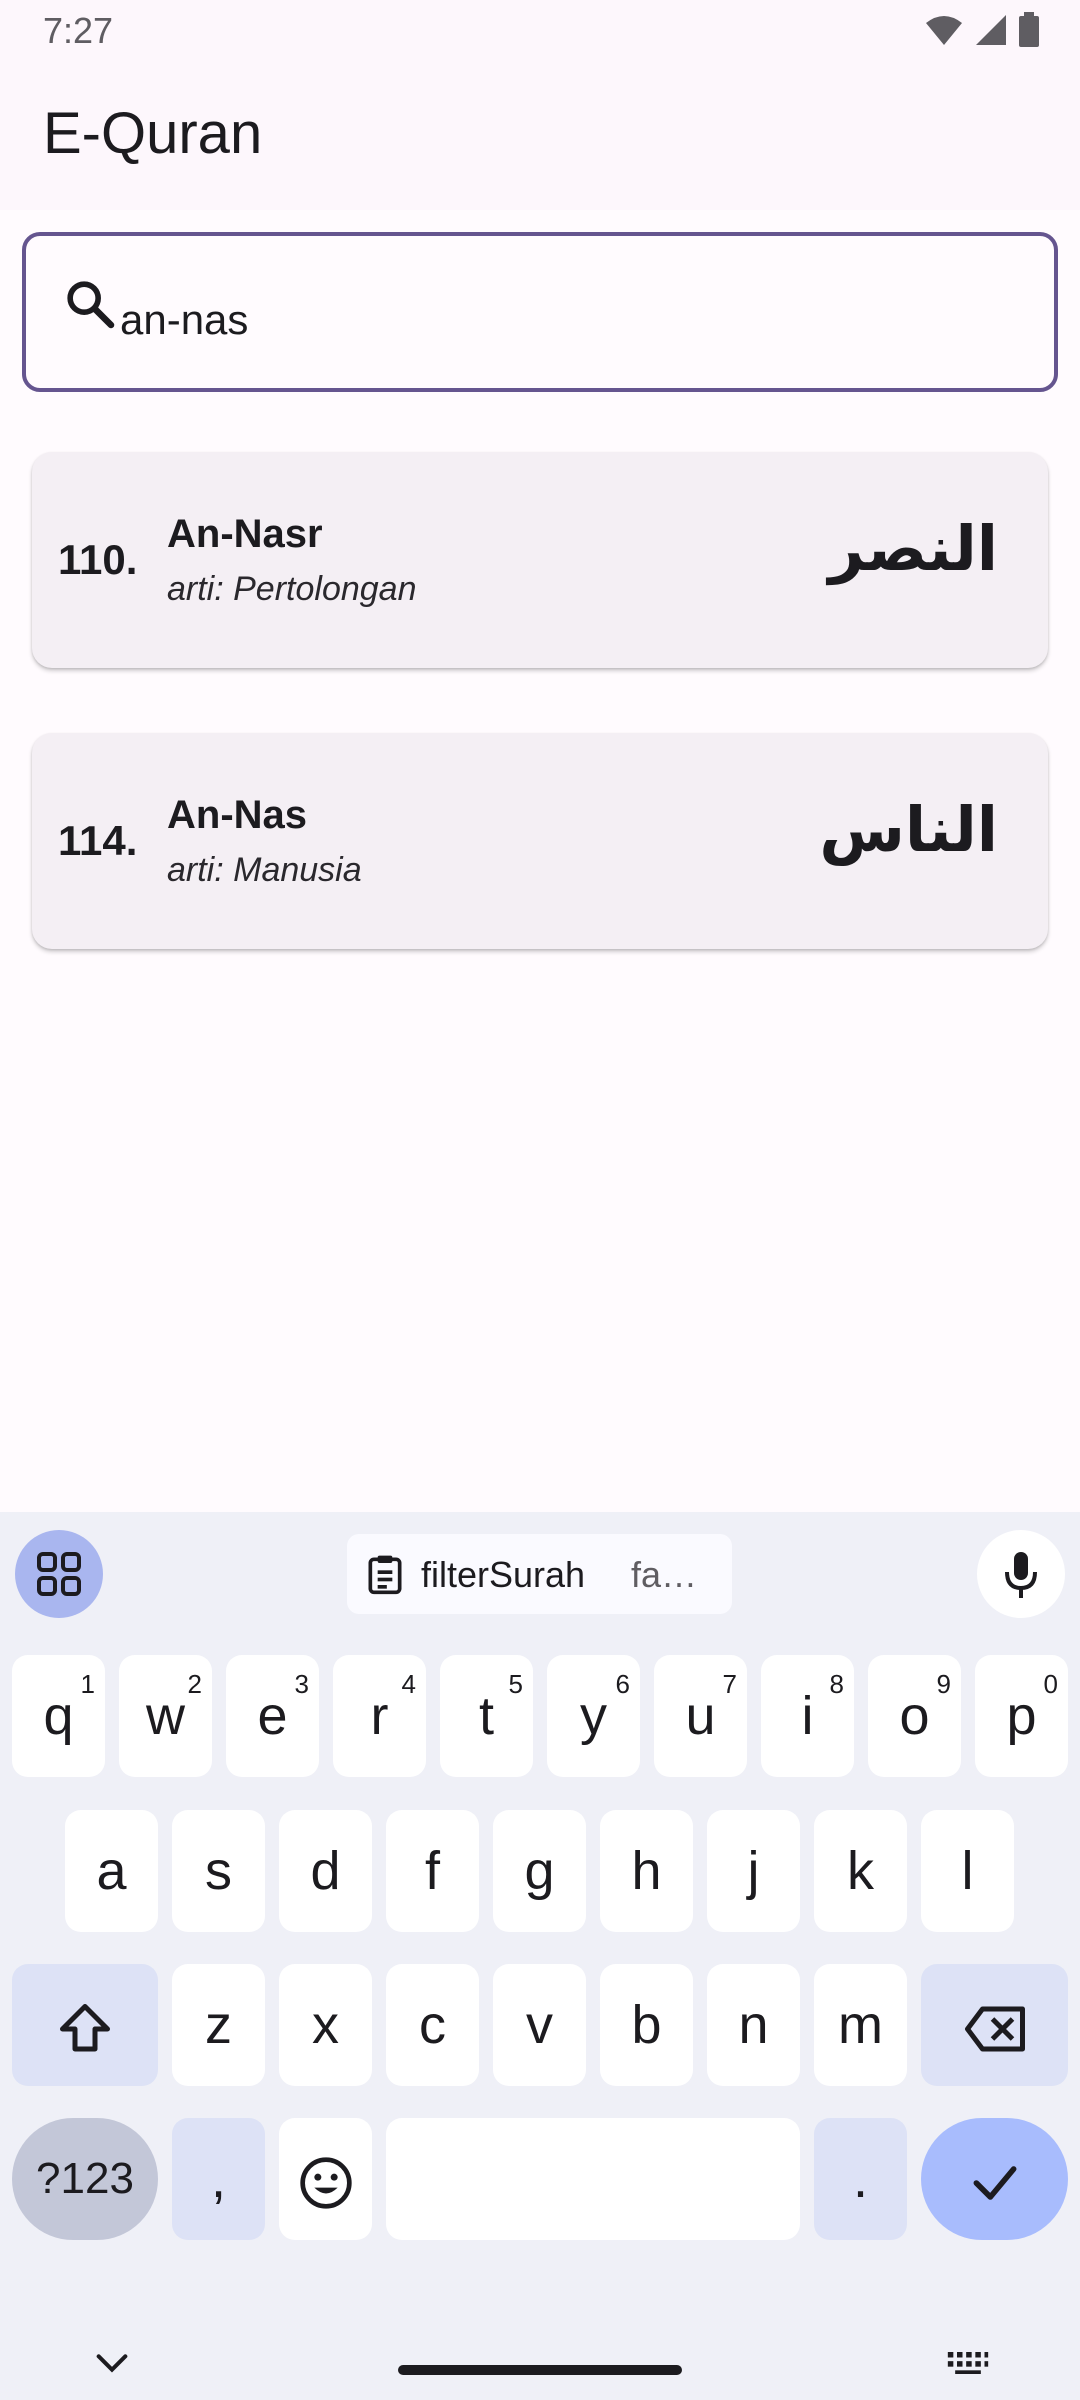 Image resolution: width=1080 pixels, height=2400 pixels. I want to click on key-label: q, so click(58, 1716).